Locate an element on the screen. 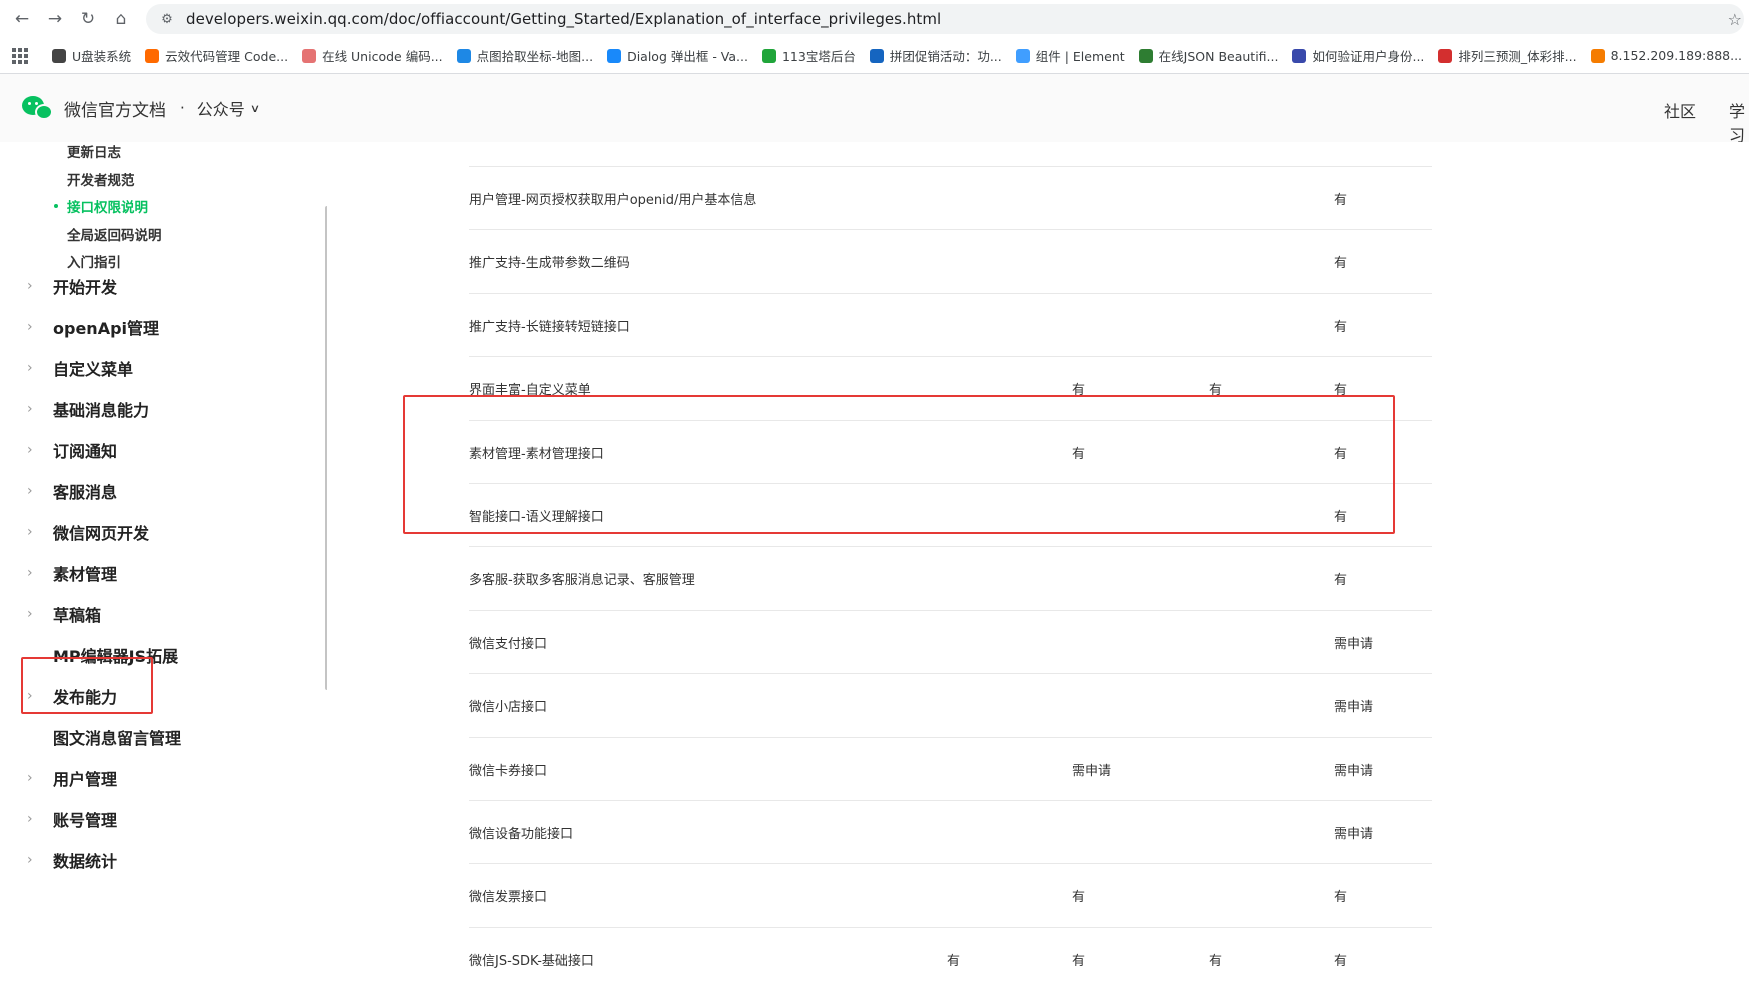  site-title: 微信官方文档 is located at coordinates (115, 108).